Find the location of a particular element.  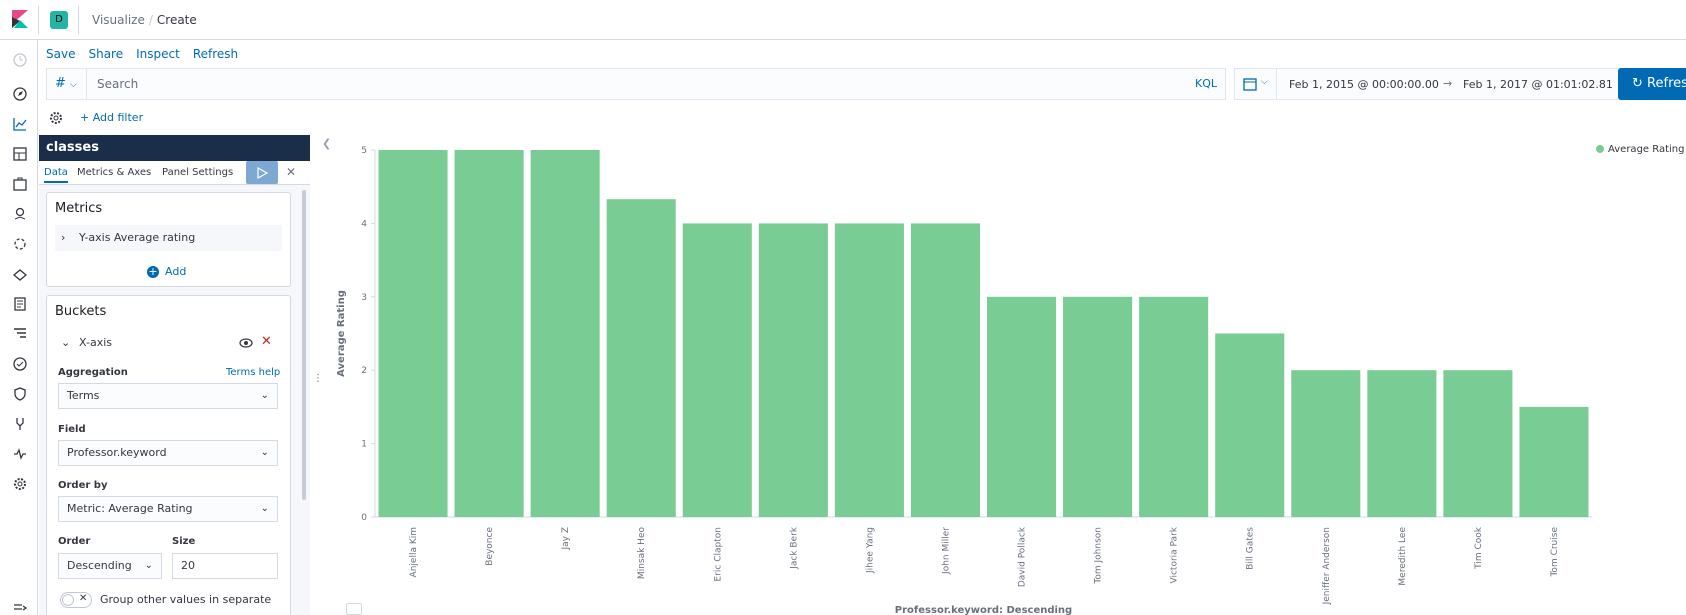

metrics-title: Metrics is located at coordinates (79, 208).